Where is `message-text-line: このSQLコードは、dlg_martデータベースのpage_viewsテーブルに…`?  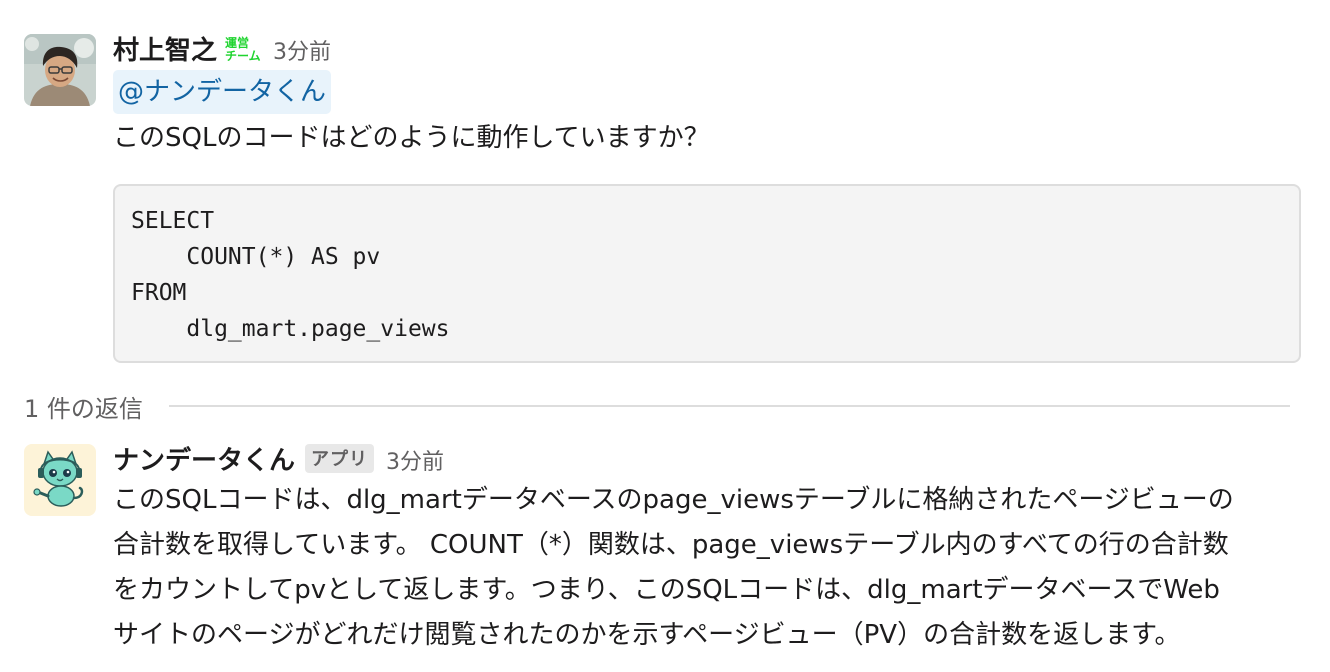 message-text-line: このSQLコードは、dlg_martデータベースのpage_viewsテーブルに… is located at coordinates (673, 500).